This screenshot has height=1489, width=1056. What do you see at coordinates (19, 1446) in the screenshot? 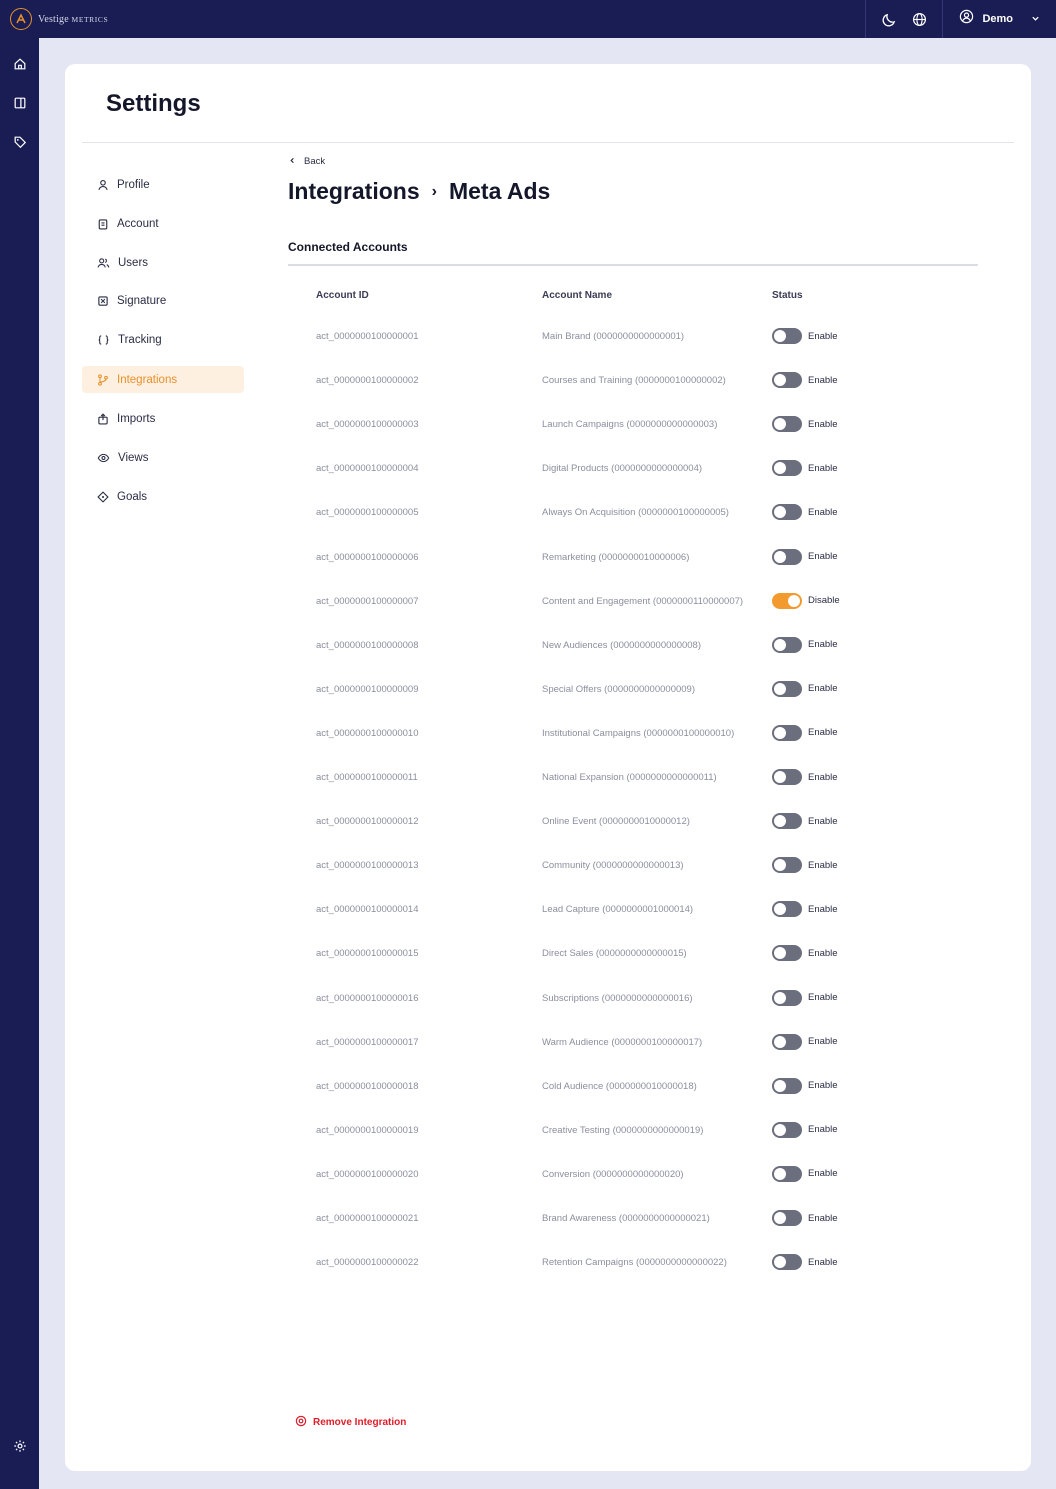
I see `gear-icon` at bounding box center [19, 1446].